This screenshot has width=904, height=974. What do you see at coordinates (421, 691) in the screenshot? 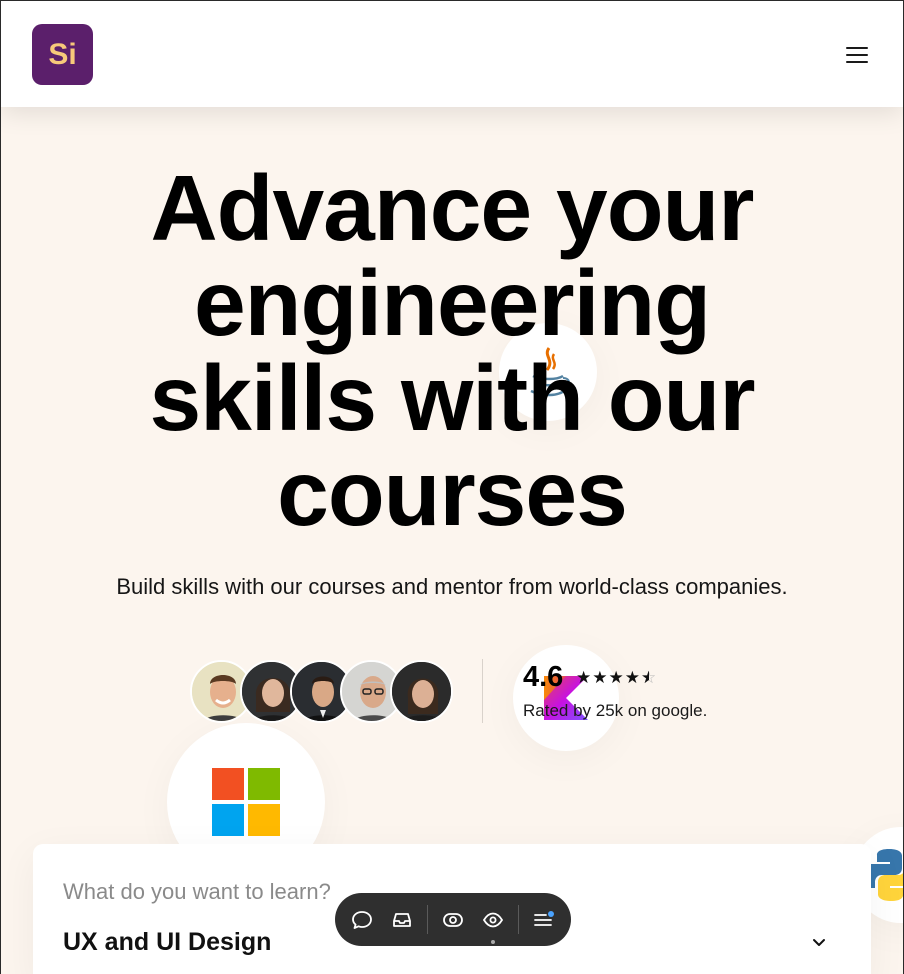
I see `avatar` at bounding box center [421, 691].